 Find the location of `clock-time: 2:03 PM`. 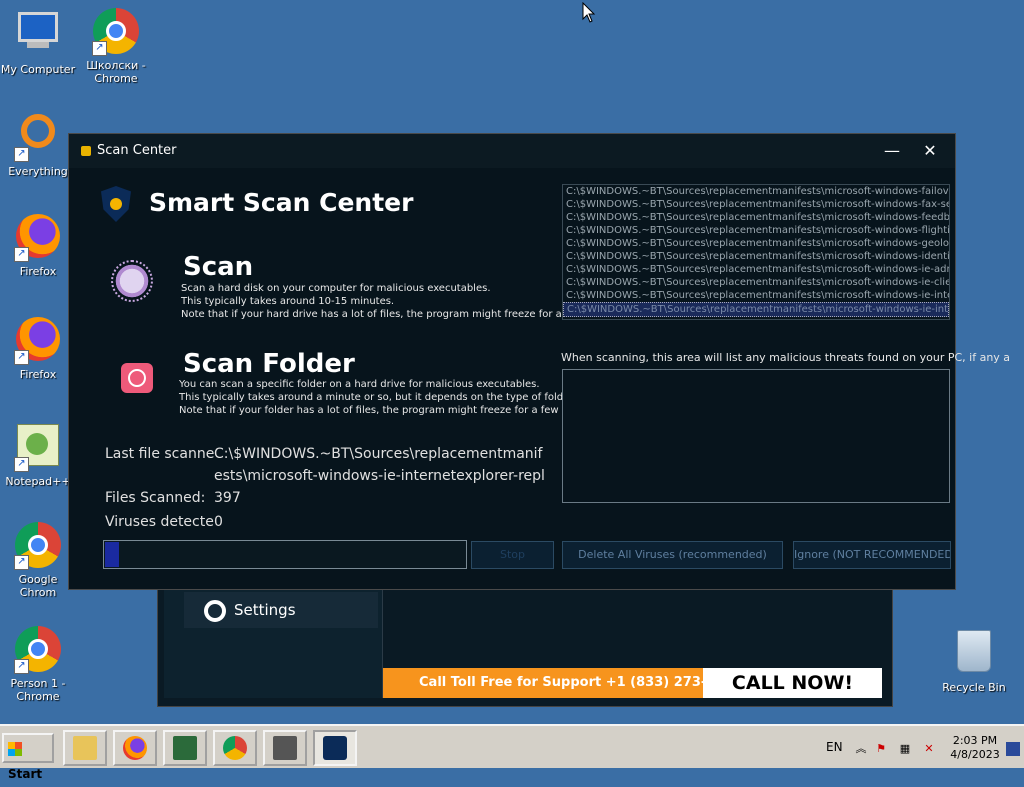

clock-time: 2:03 PM is located at coordinates (975, 740).